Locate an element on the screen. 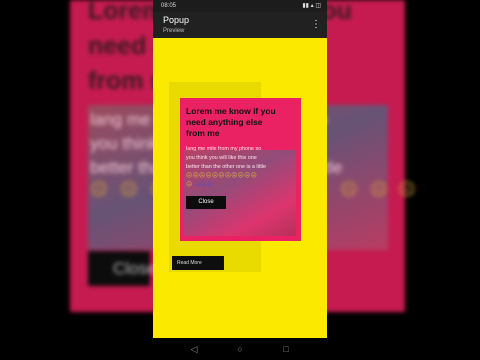 Image resolution: width=480 pixels, height=360 pixels. nav-bar: ◁ ○ □ is located at coordinates (240, 349).